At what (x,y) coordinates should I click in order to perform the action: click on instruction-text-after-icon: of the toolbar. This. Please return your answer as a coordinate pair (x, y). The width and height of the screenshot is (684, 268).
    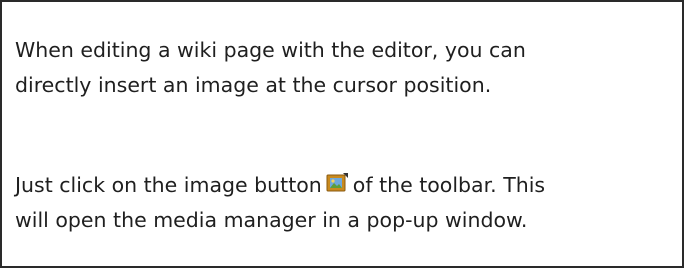
    Looking at the image, I should click on (449, 185).